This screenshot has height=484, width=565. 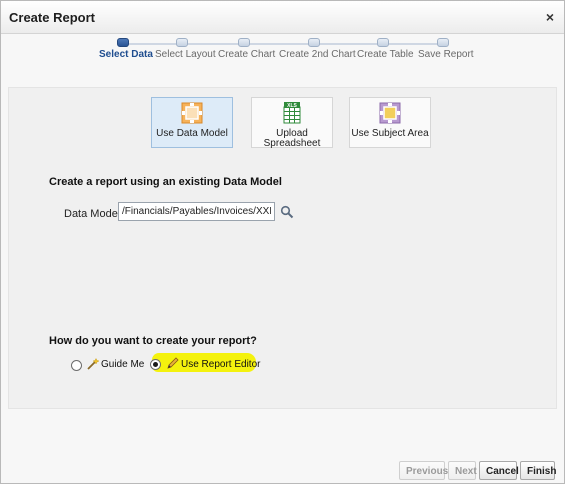 I want to click on use-report-editor-radio, so click(x=155, y=364).